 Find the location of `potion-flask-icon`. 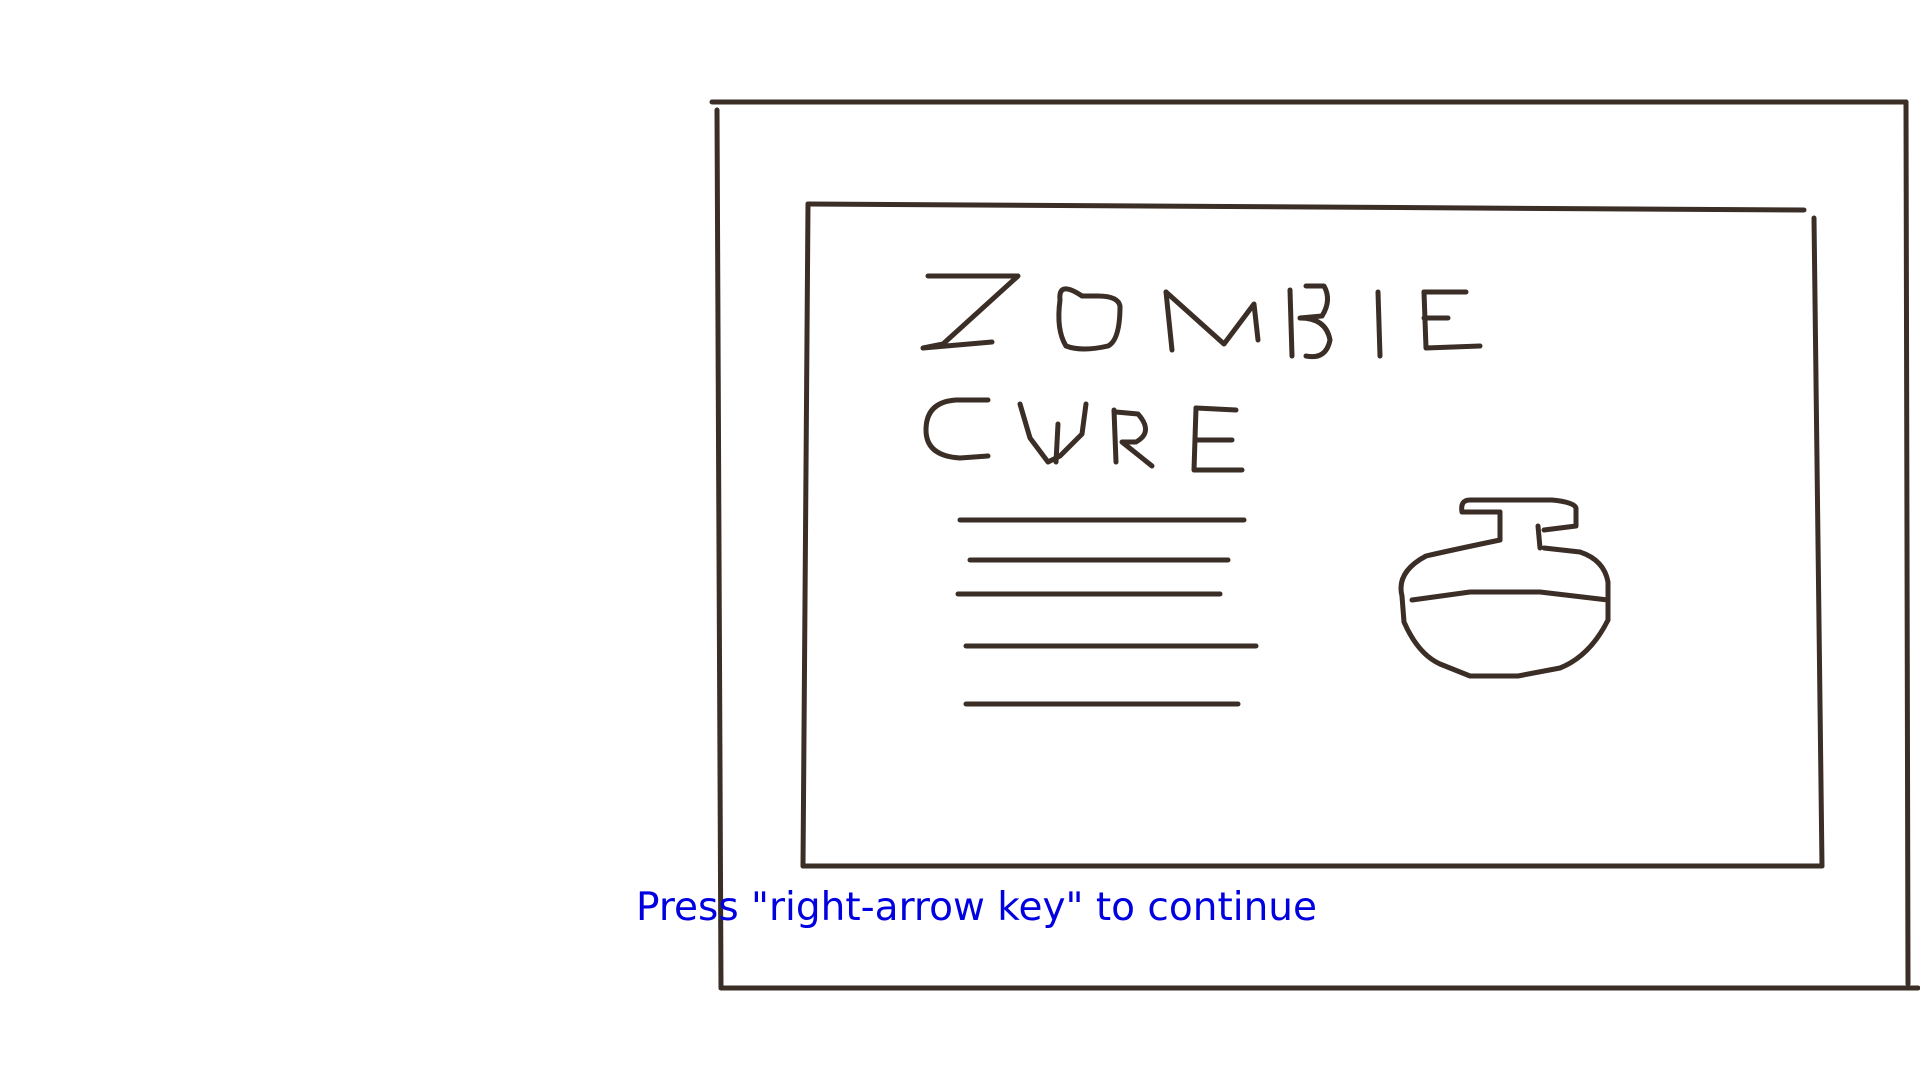

potion-flask-icon is located at coordinates (1504, 588).